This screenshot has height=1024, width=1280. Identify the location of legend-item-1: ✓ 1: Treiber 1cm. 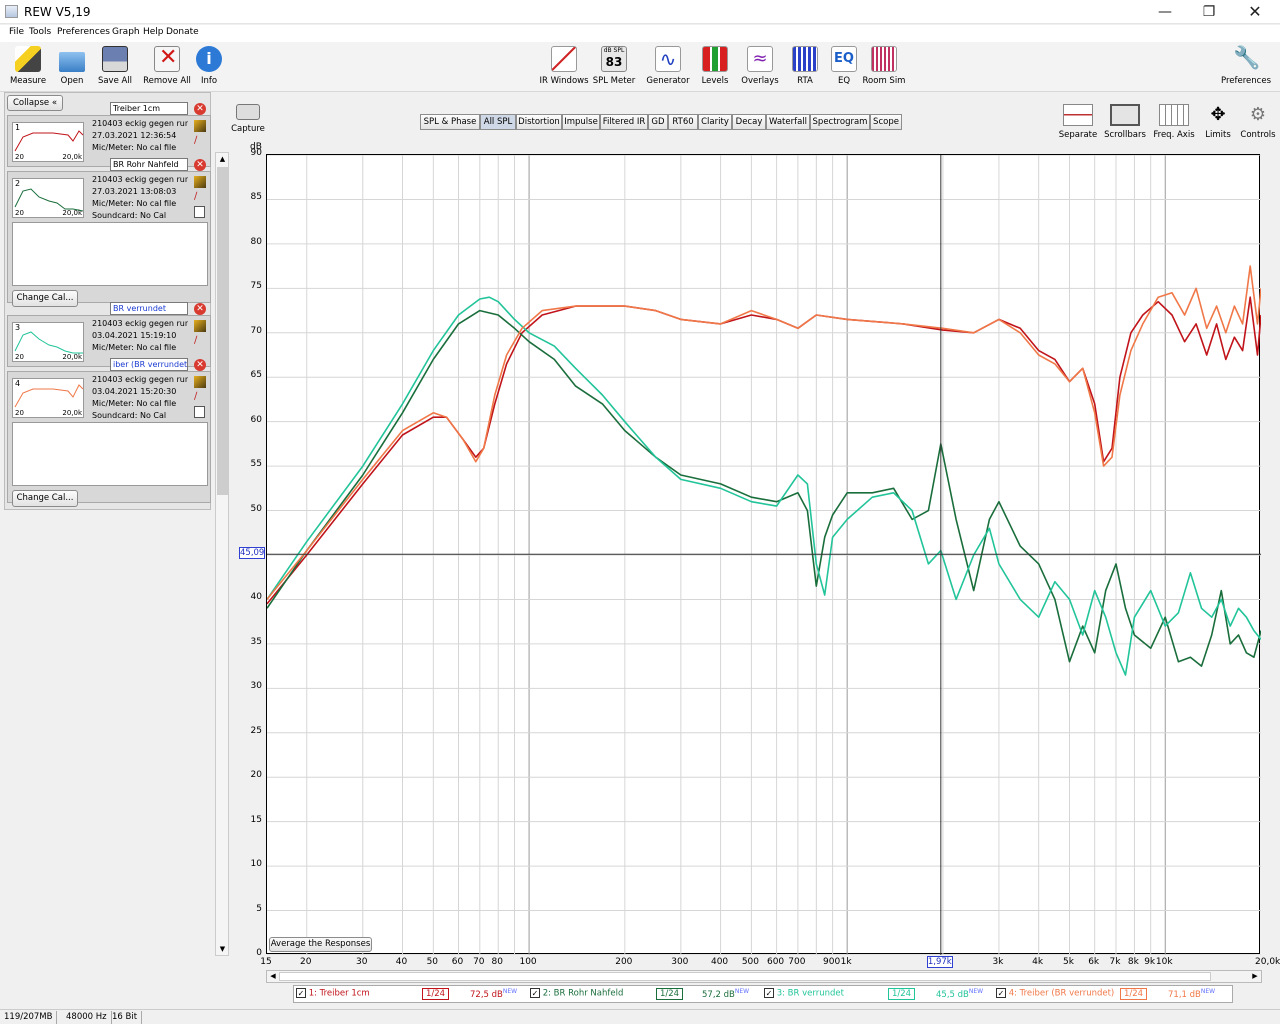
(333, 993).